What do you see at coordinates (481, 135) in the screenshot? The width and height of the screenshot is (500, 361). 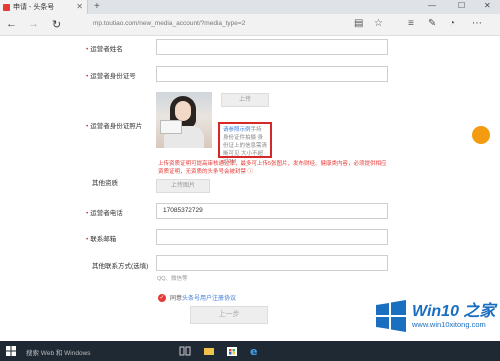 I see `feedback-badge-icon` at bounding box center [481, 135].